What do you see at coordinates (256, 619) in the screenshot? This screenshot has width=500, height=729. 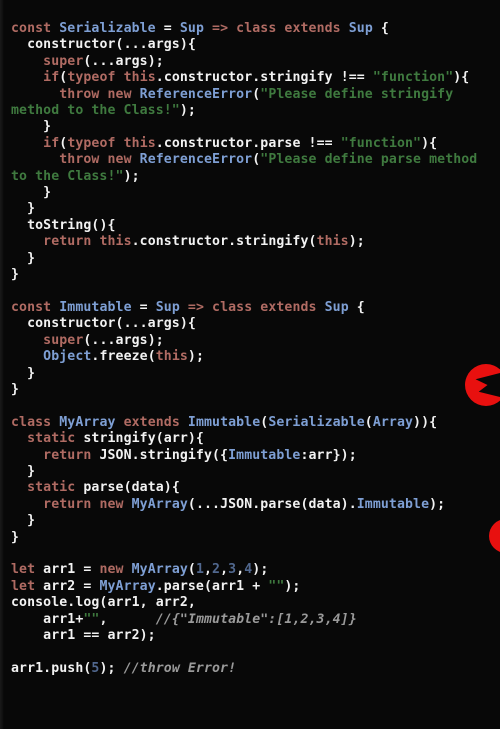 I see `code-token: //{"Immutable":[1,2,3,4]}` at bounding box center [256, 619].